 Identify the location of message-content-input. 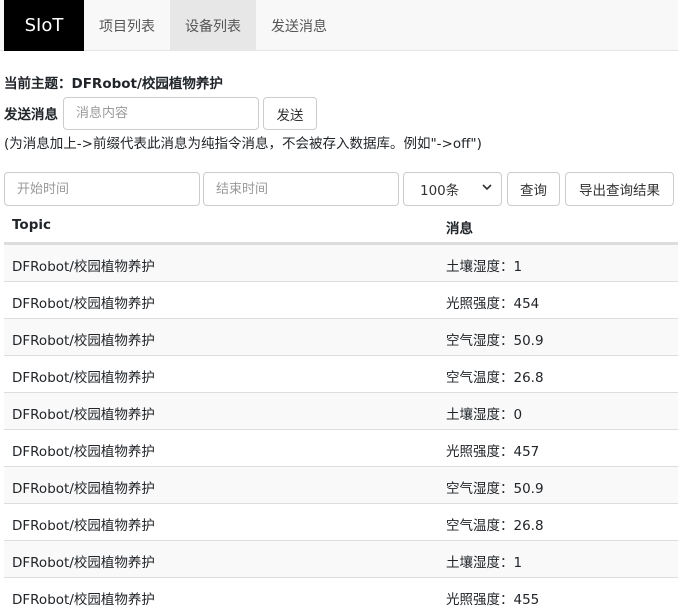
(161, 113).